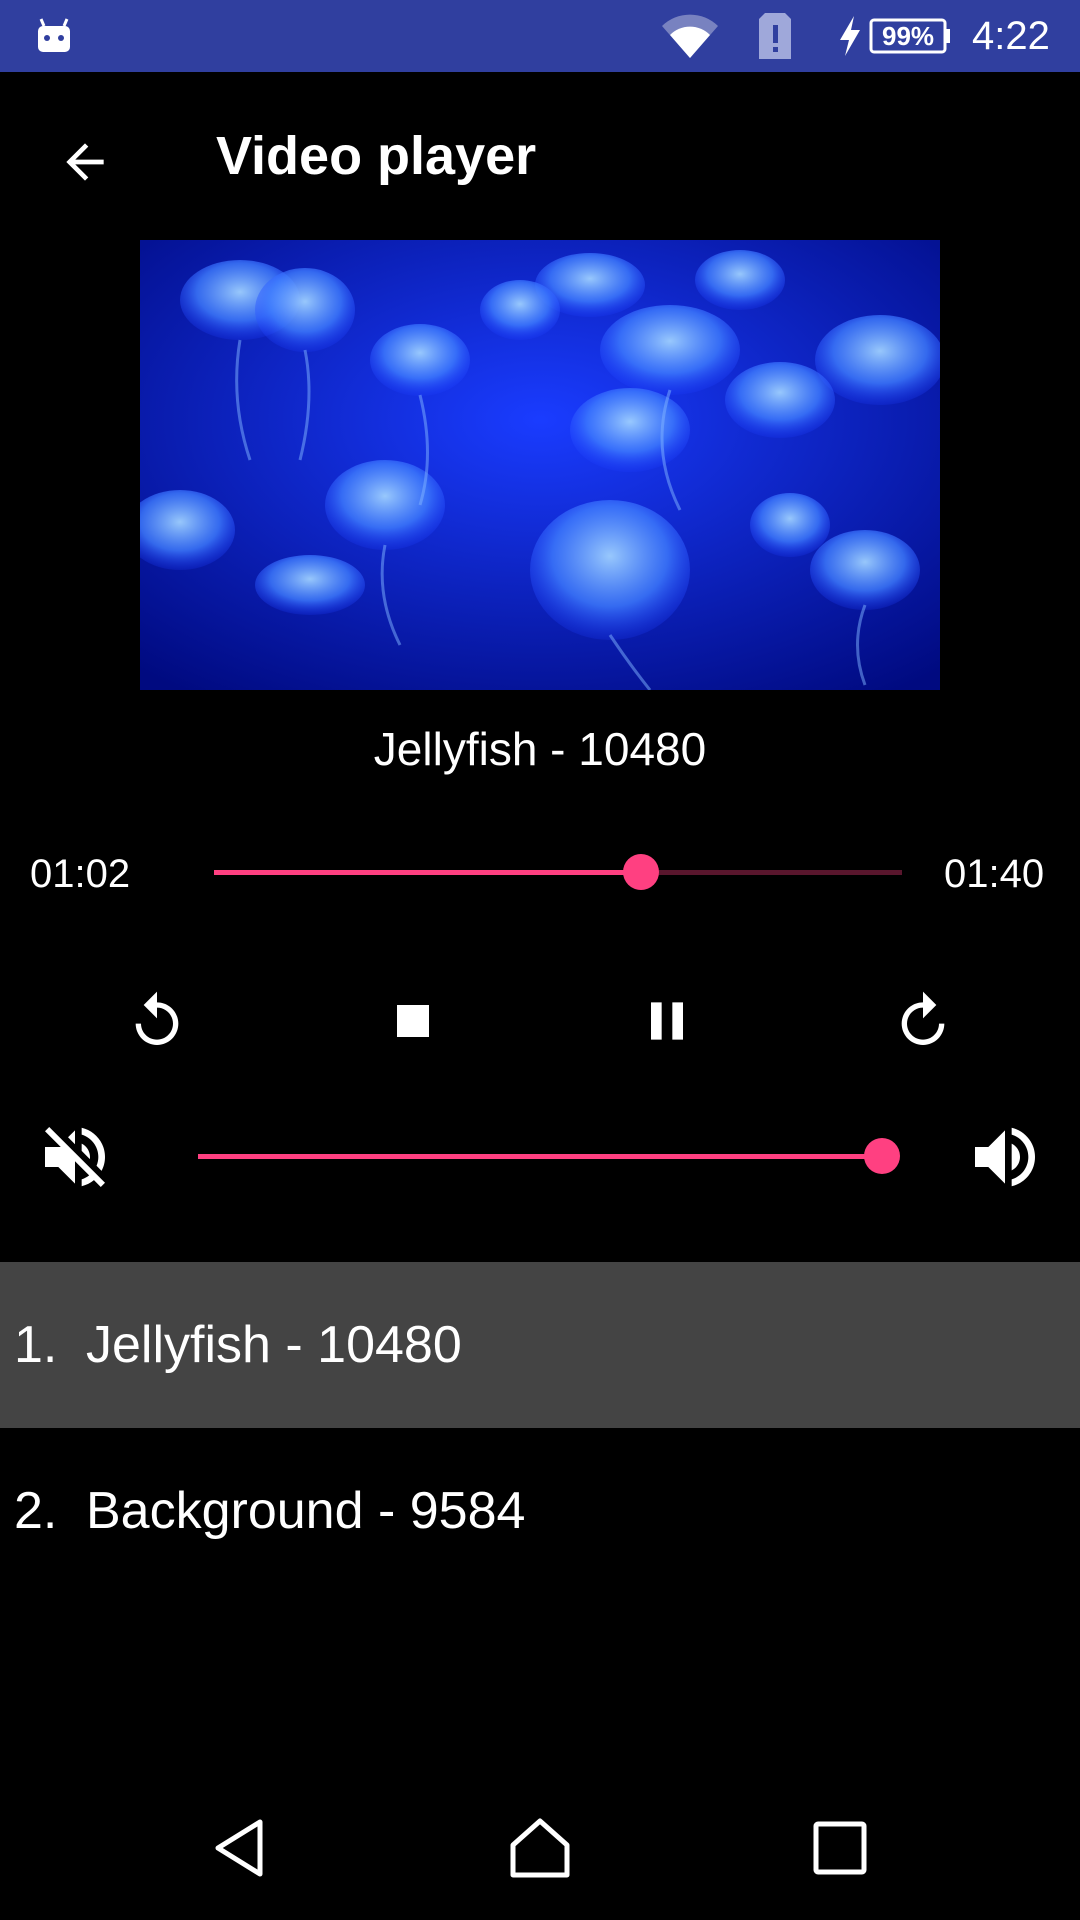 Image resolution: width=1080 pixels, height=1920 pixels. I want to click on pause-button, so click(667, 1021).